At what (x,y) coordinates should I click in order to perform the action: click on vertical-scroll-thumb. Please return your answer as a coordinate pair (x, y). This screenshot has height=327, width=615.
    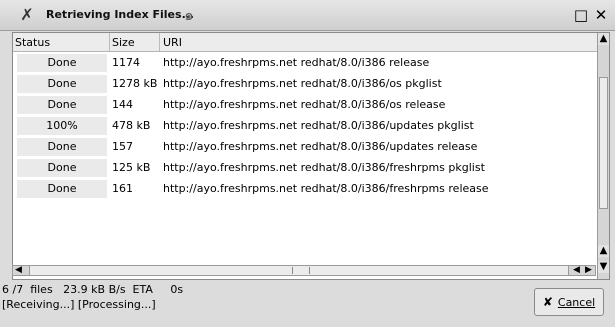
    Looking at the image, I should click on (603, 143).